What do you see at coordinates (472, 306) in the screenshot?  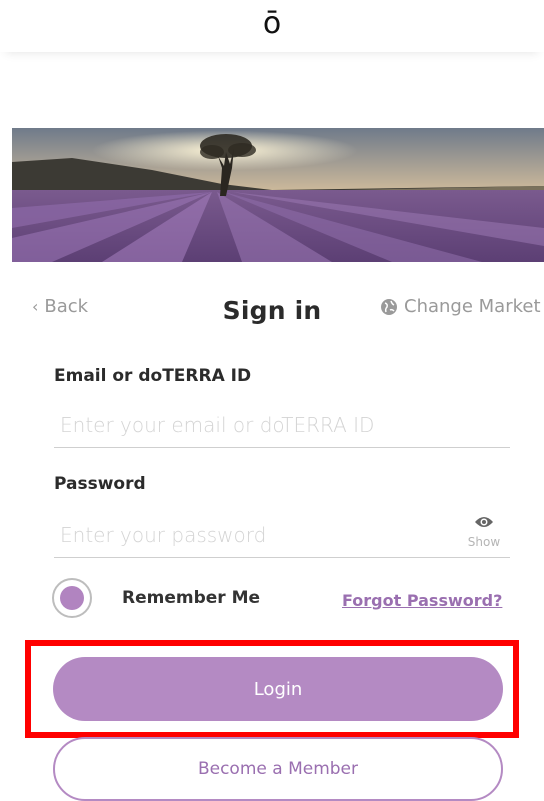 I see `change-market-label: Change Market` at bounding box center [472, 306].